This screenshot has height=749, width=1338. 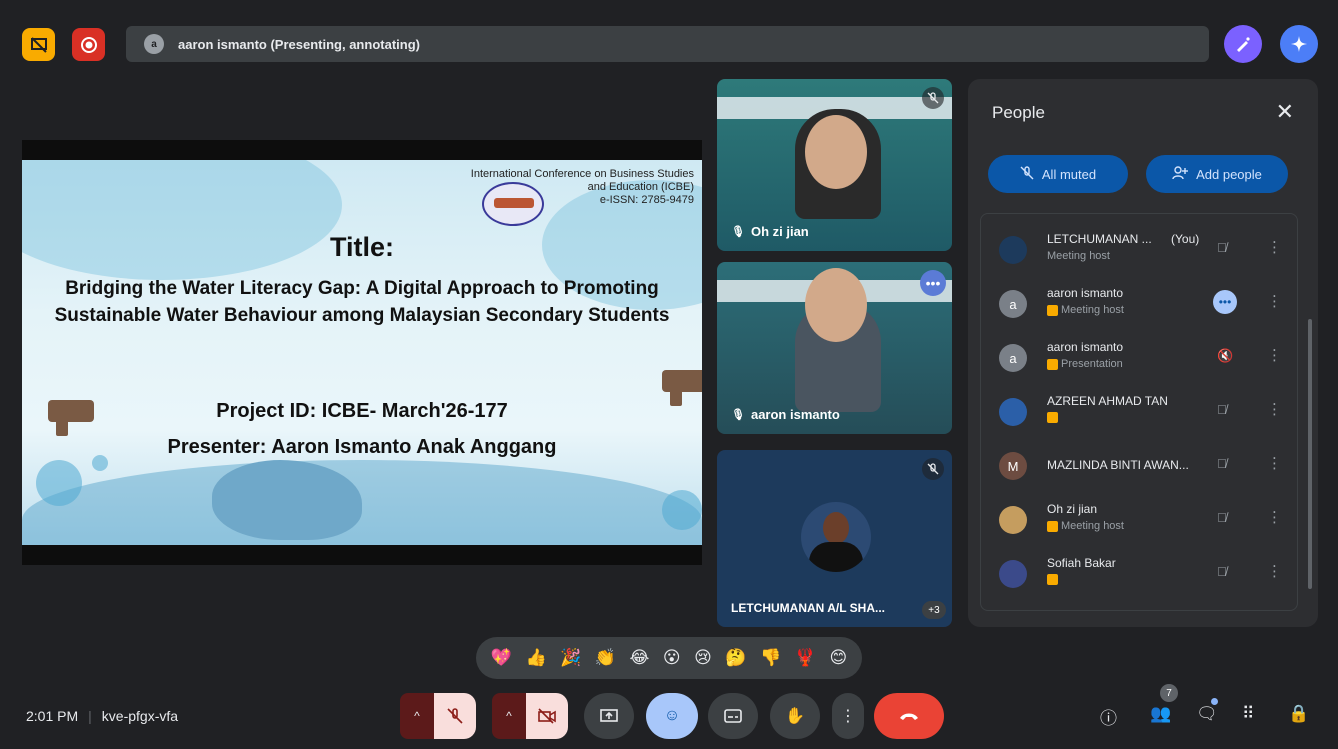 I want to click on participant-row: LETCHUMANAN ... (You) Meeting host 🎙̸ ⋮, so click(x=1139, y=249).